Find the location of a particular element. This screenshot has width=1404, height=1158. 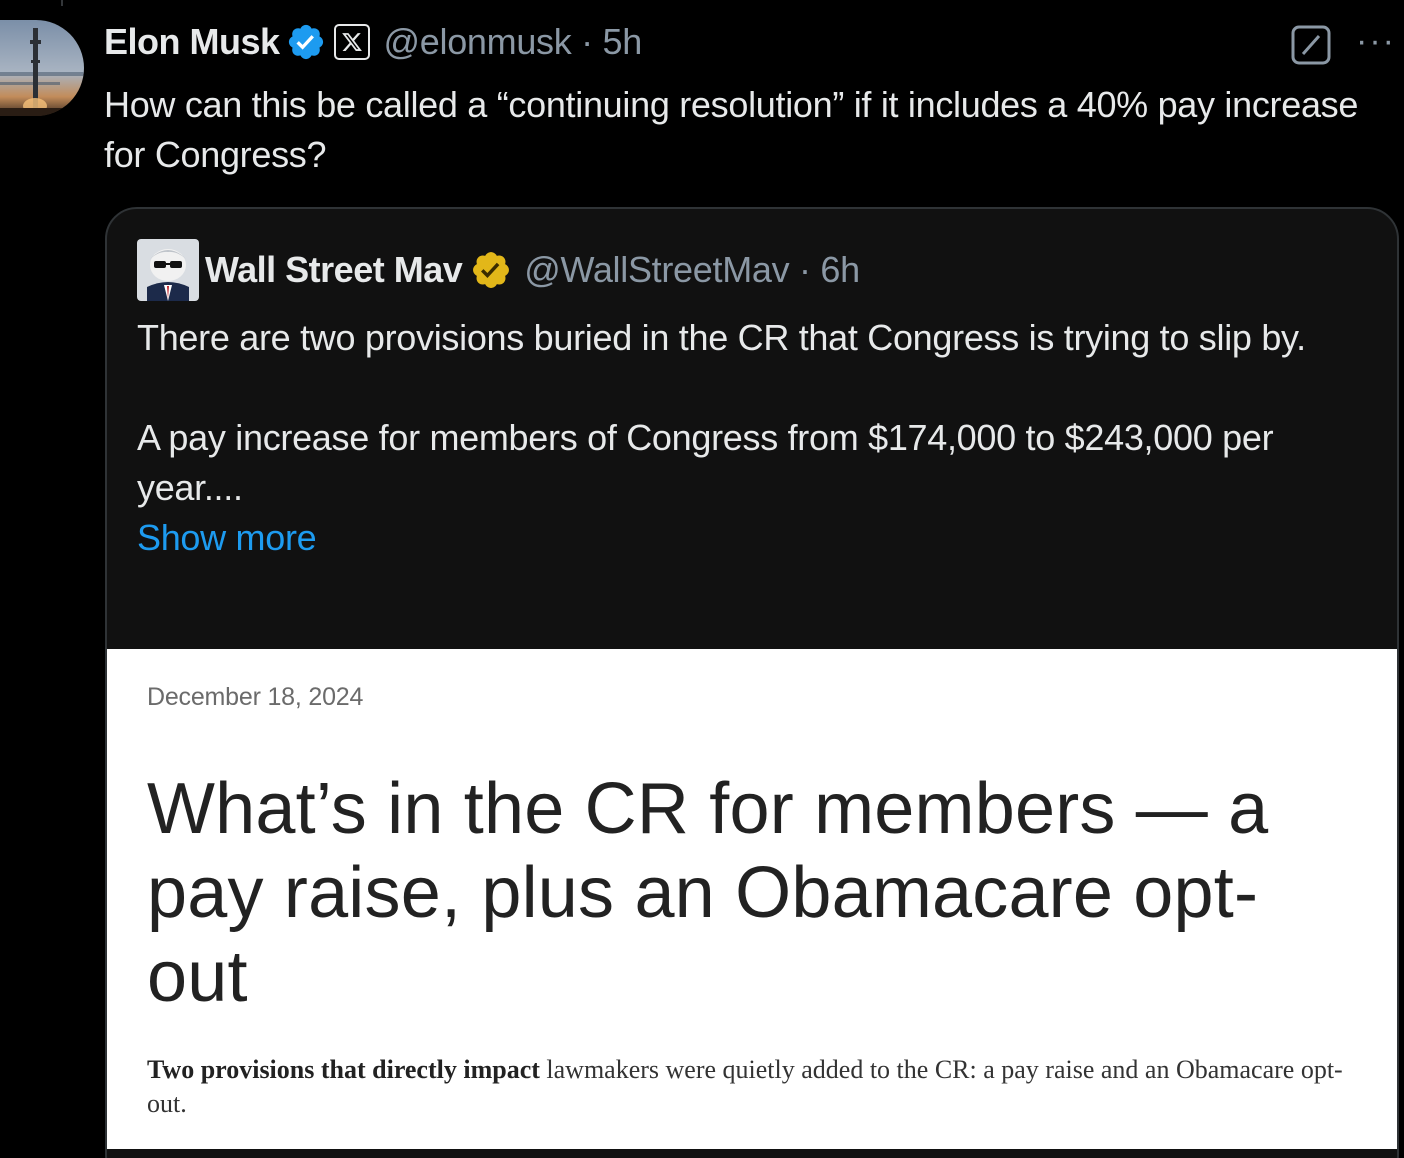

quoted-author-name: Wall Street Mav is located at coordinates (334, 270).